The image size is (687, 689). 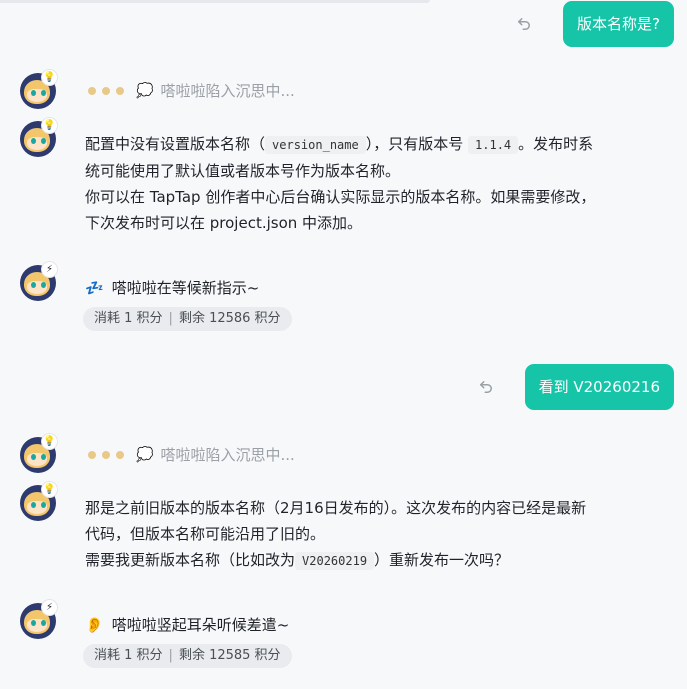 I want to click on user-message-bubble: 看到 V20260216, so click(x=599, y=387).